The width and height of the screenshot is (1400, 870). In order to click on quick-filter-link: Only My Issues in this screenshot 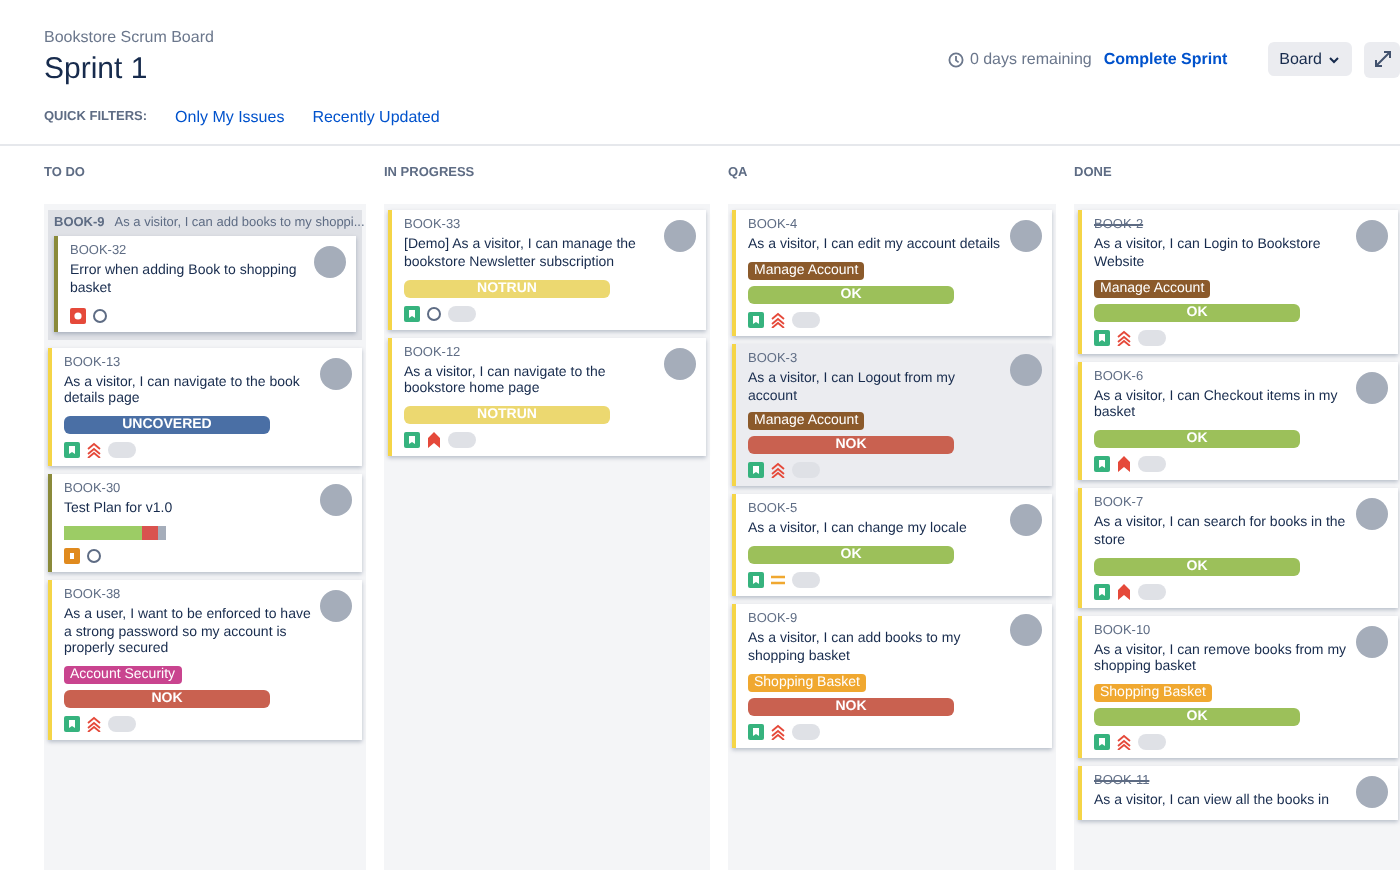, I will do `click(230, 117)`.